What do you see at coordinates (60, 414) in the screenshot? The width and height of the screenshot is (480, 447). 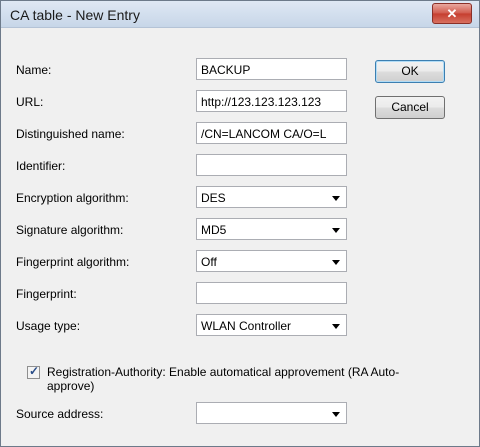 I see `source-label: Source address:` at bounding box center [60, 414].